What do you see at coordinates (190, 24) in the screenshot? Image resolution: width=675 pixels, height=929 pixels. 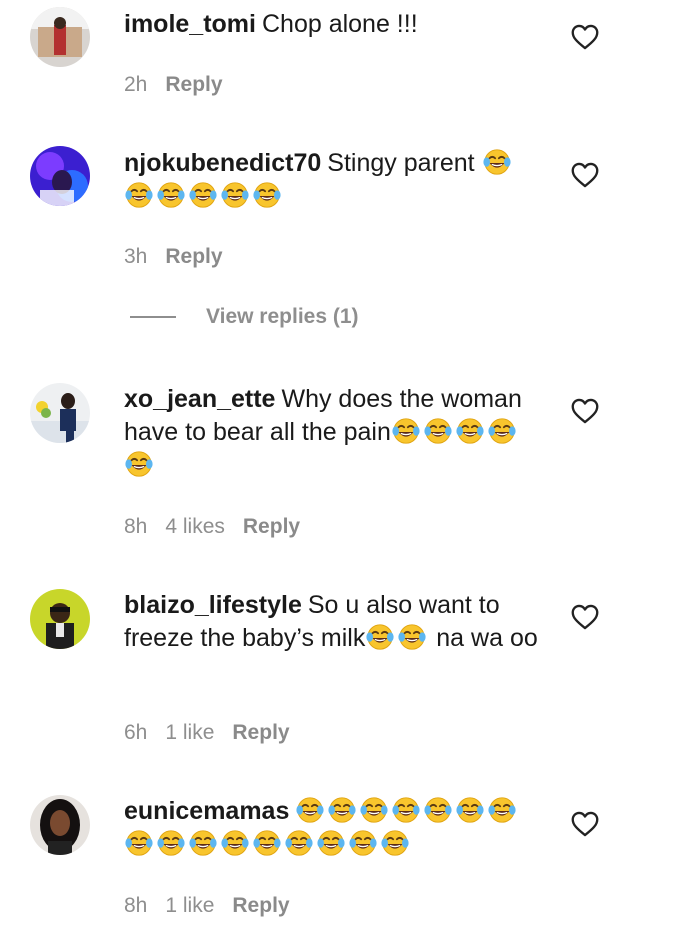 I see `username: imole_tomi` at bounding box center [190, 24].